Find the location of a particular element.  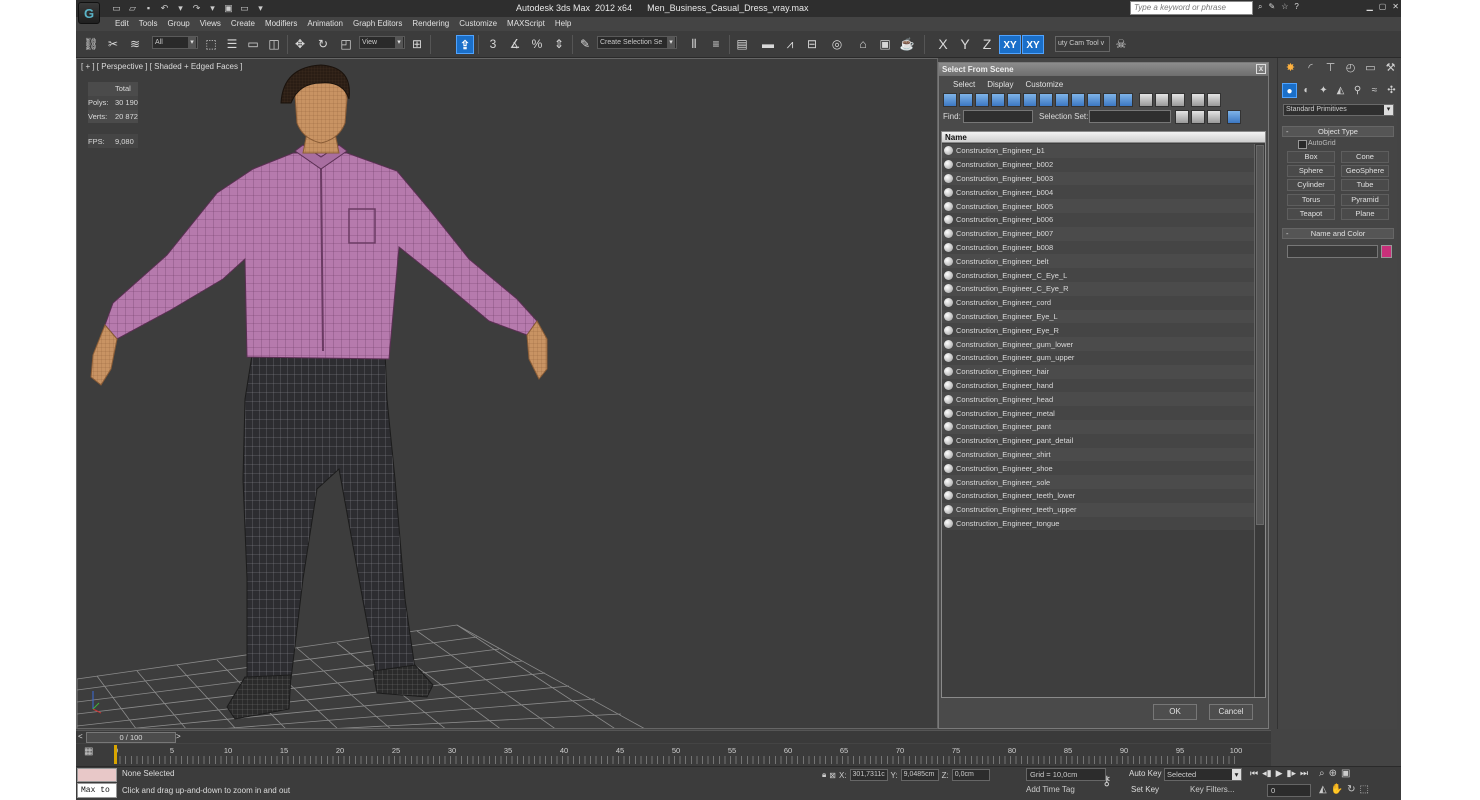

minimize-icon: ▁ is located at coordinates (1370, 6).